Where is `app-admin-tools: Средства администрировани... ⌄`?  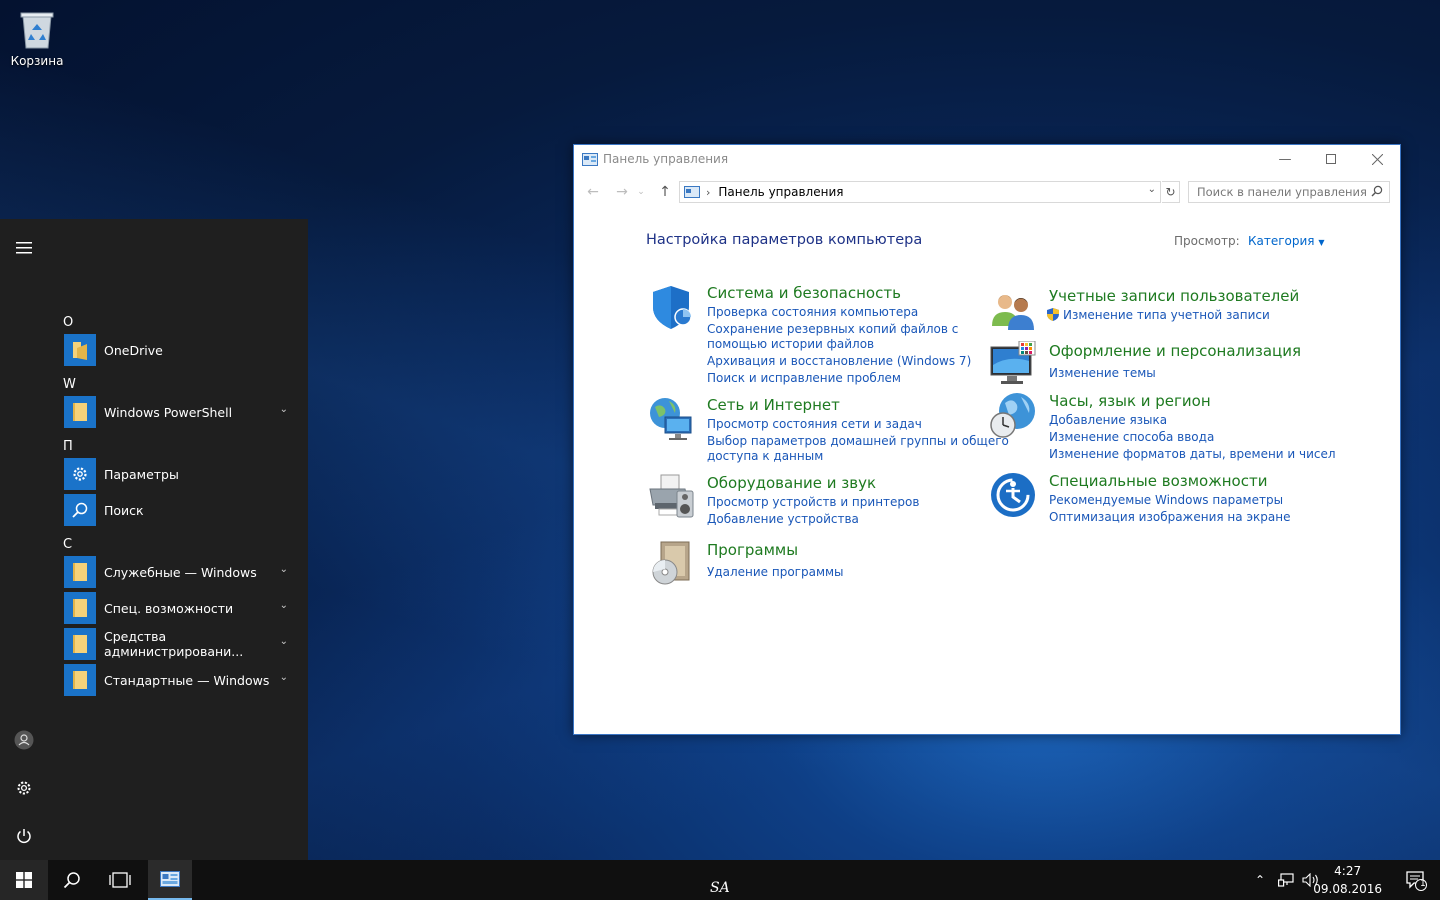 app-admin-tools: Средства администрировани... ⌄ is located at coordinates (178, 644).